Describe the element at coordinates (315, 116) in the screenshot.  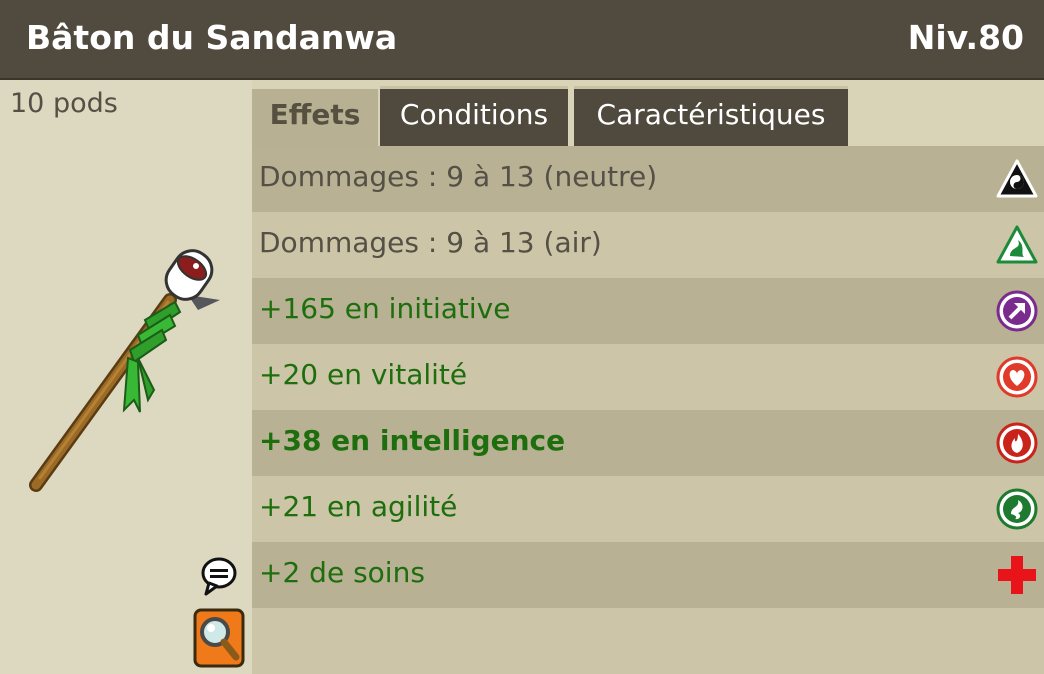
I see `tab-effets: Effets` at that location.